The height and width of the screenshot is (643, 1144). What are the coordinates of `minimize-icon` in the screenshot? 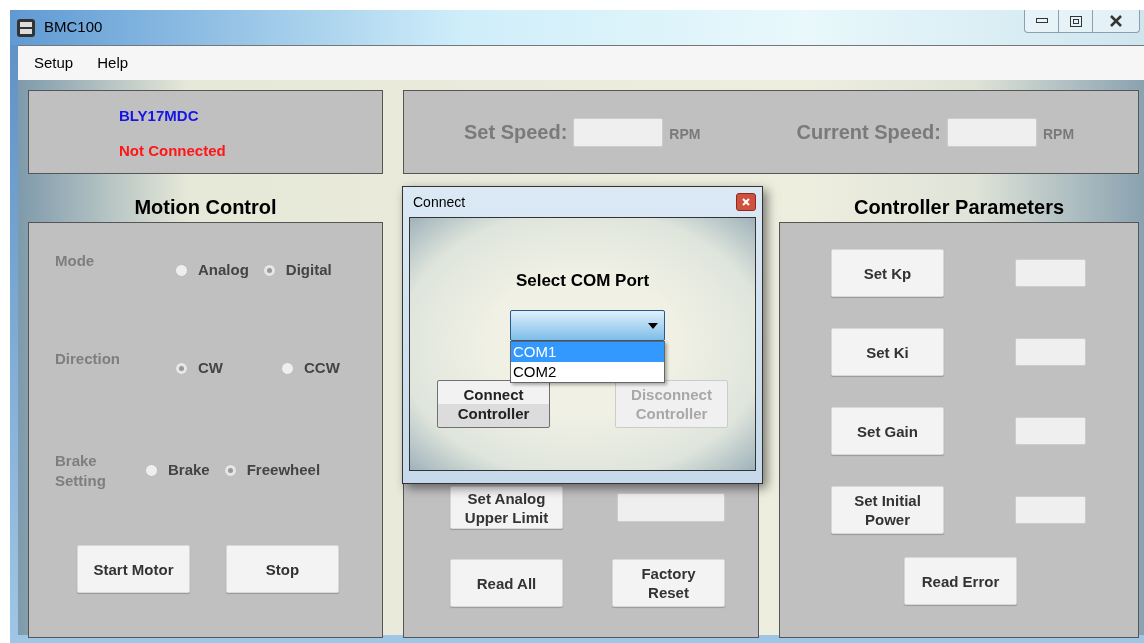 It's located at (1041, 21).